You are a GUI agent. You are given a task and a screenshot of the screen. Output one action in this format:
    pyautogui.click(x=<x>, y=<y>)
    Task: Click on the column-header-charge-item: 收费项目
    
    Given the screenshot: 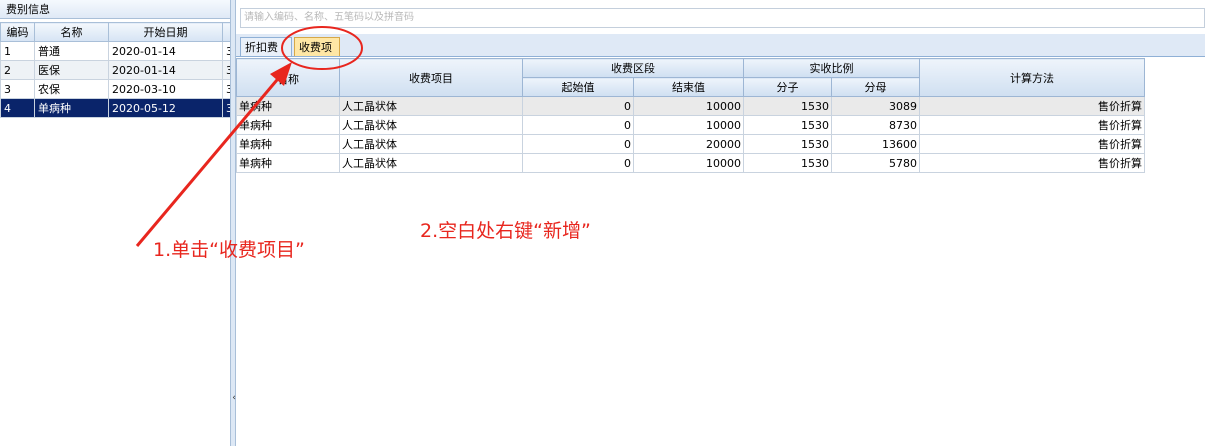 What is the action you would take?
    pyautogui.click(x=431, y=77)
    